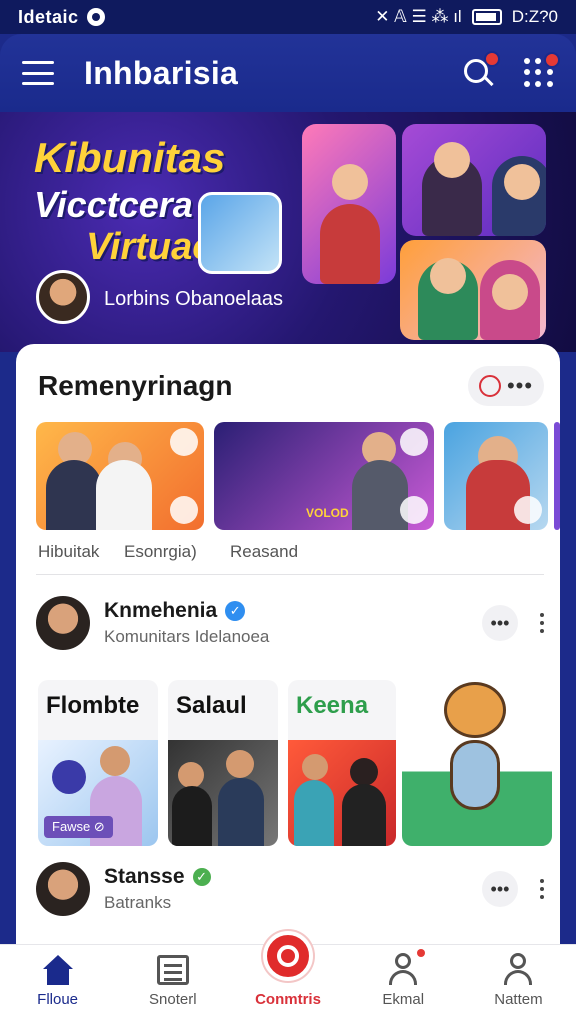 The height and width of the screenshot is (1024, 576). Describe the element at coordinates (489, 386) in the screenshot. I see `record-icon` at that location.